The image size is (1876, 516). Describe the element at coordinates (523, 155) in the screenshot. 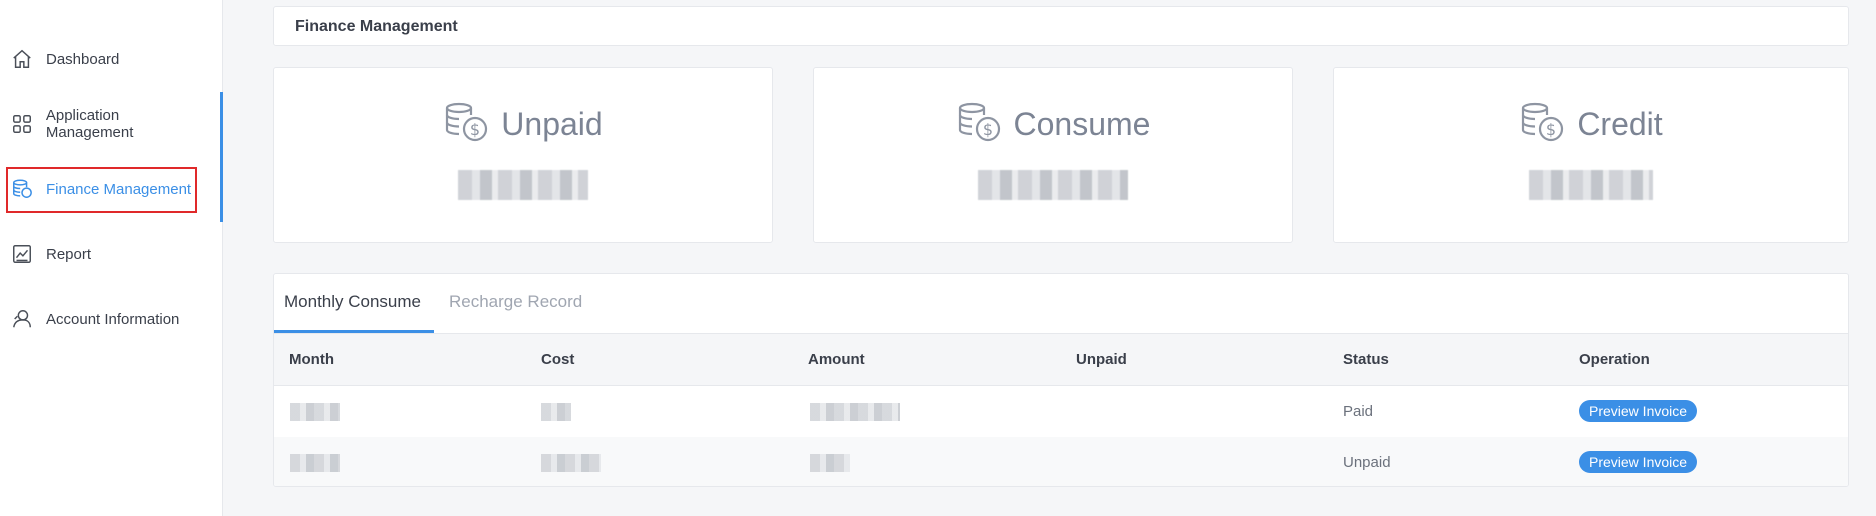

I see `unpaid-card: $ Unpaid` at that location.